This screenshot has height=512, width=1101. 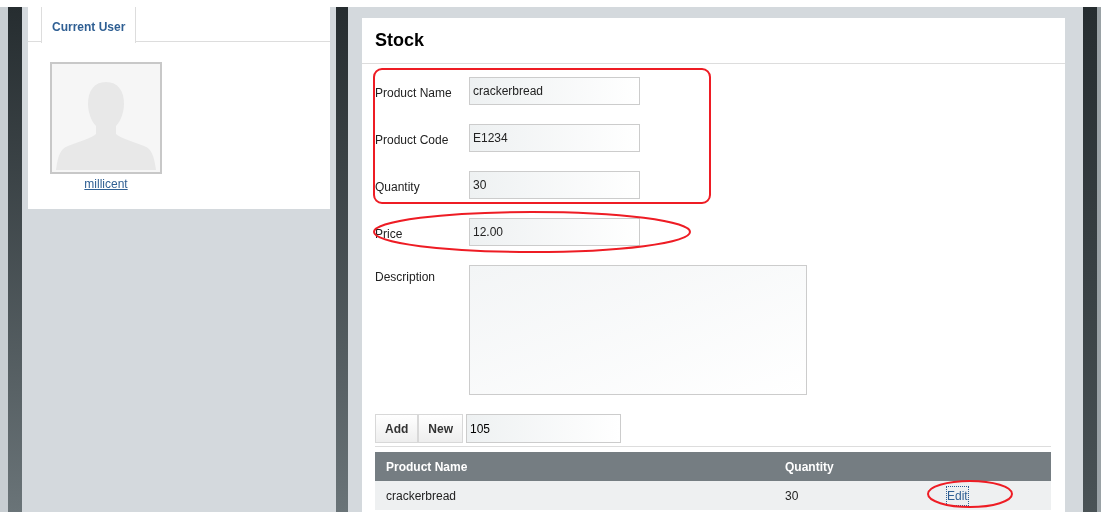 I want to click on input-field: E1234, so click(x=554, y=138).